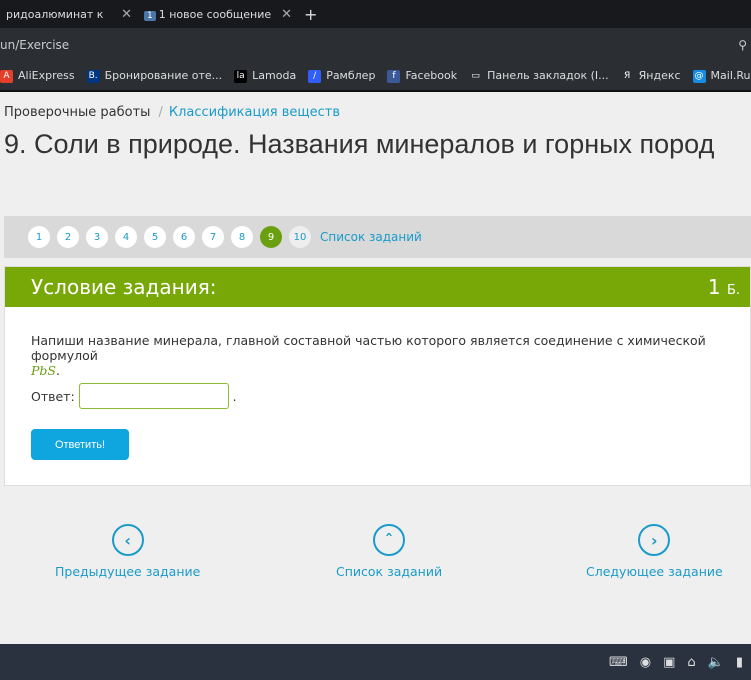 The width and height of the screenshot is (751, 680). What do you see at coordinates (618, 662) in the screenshot?
I see `keyboard-icon: ⌨` at bounding box center [618, 662].